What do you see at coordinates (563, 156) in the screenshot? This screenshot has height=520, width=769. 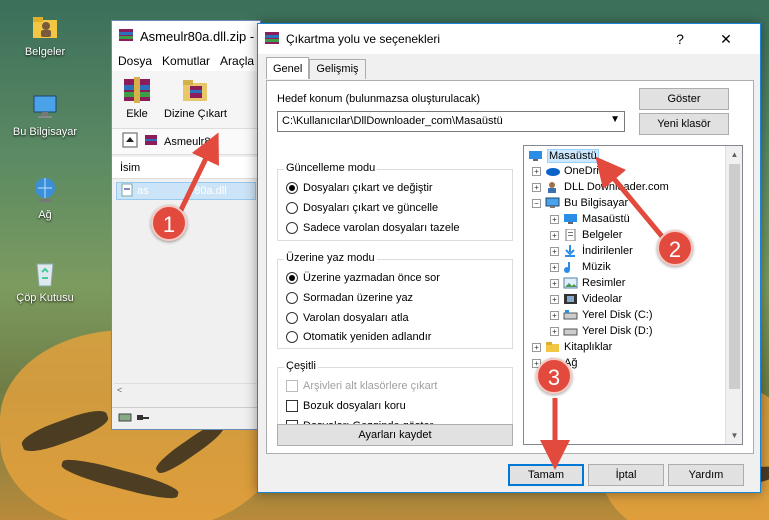 I see `tree-item-desktop-root: Masaüstü` at bounding box center [563, 156].